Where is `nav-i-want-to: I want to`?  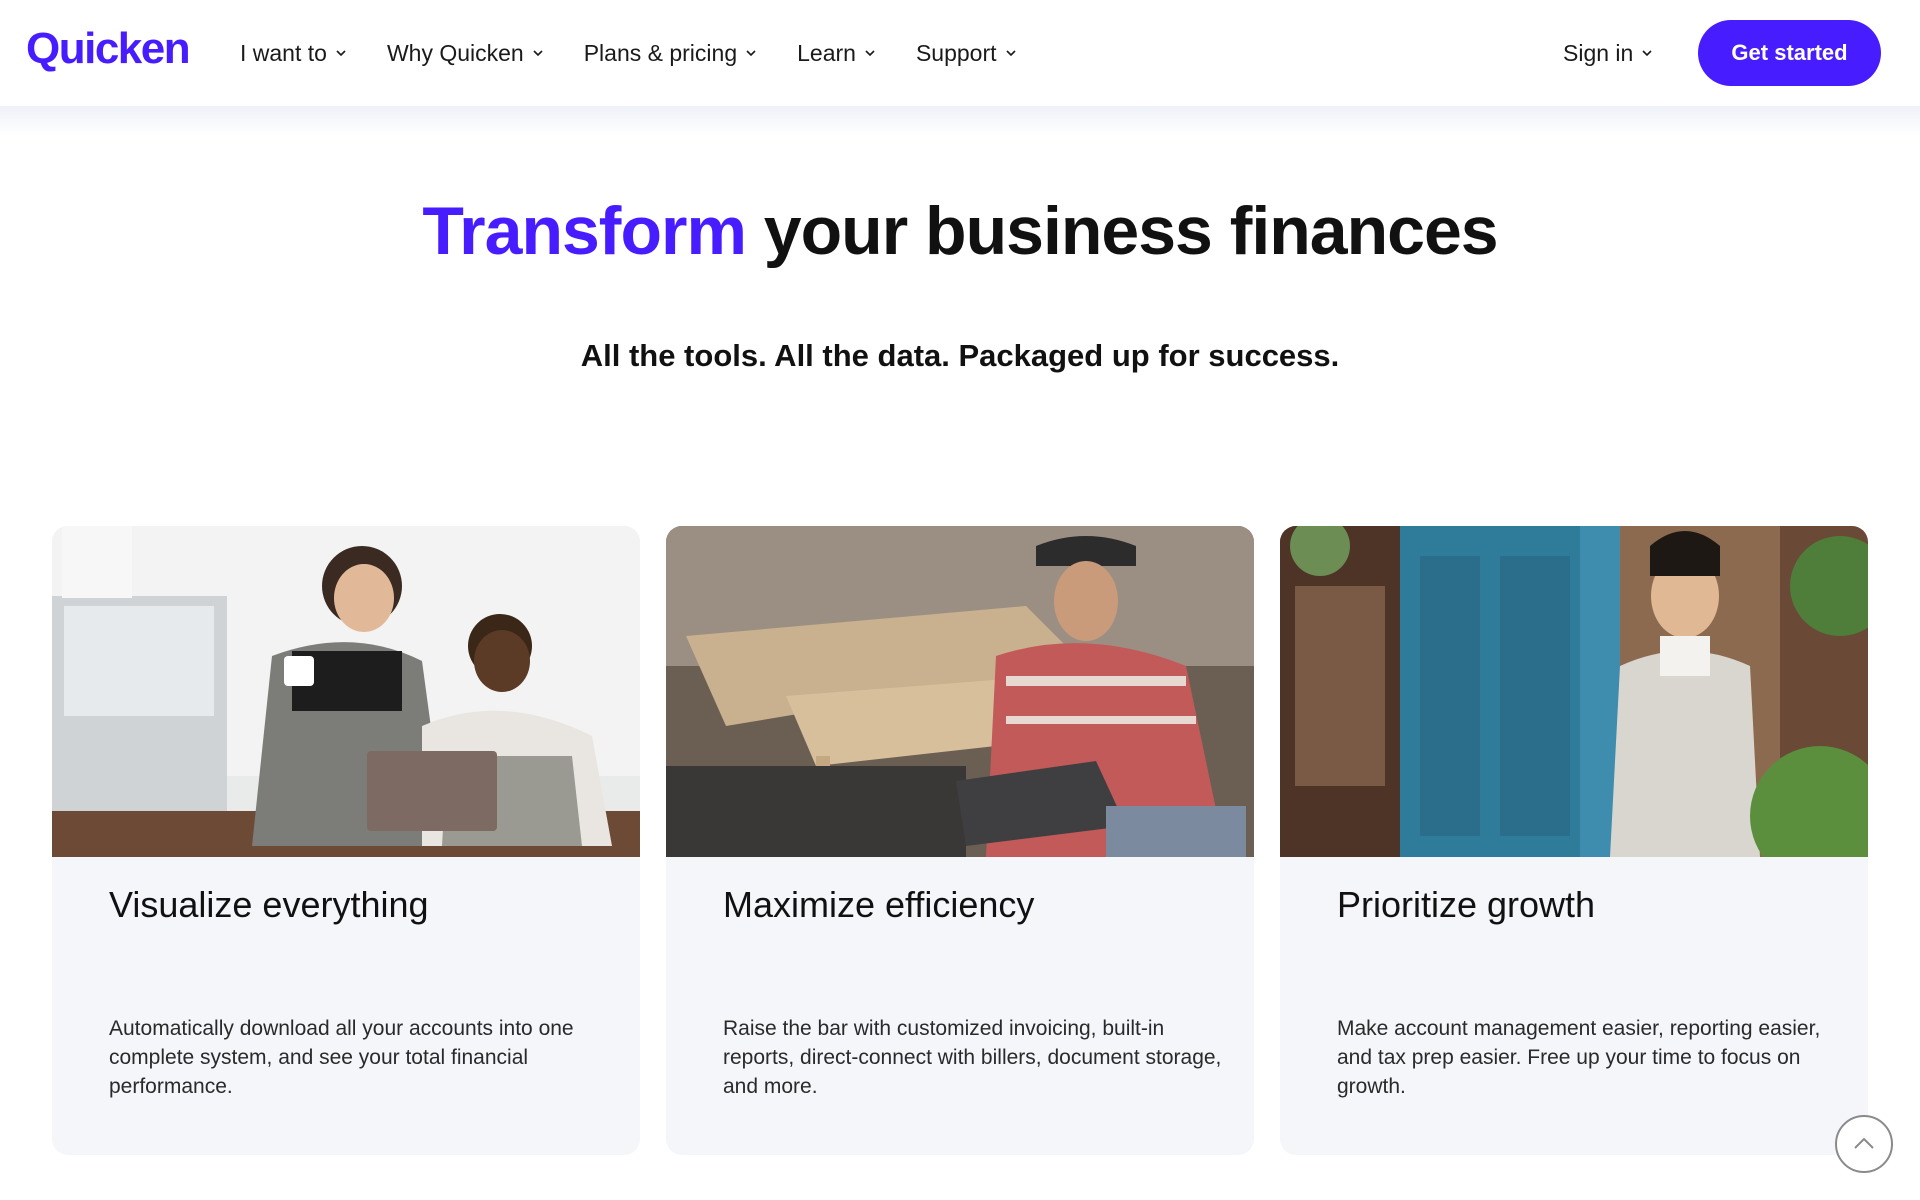
nav-i-want-to: I want to is located at coordinates (293, 53).